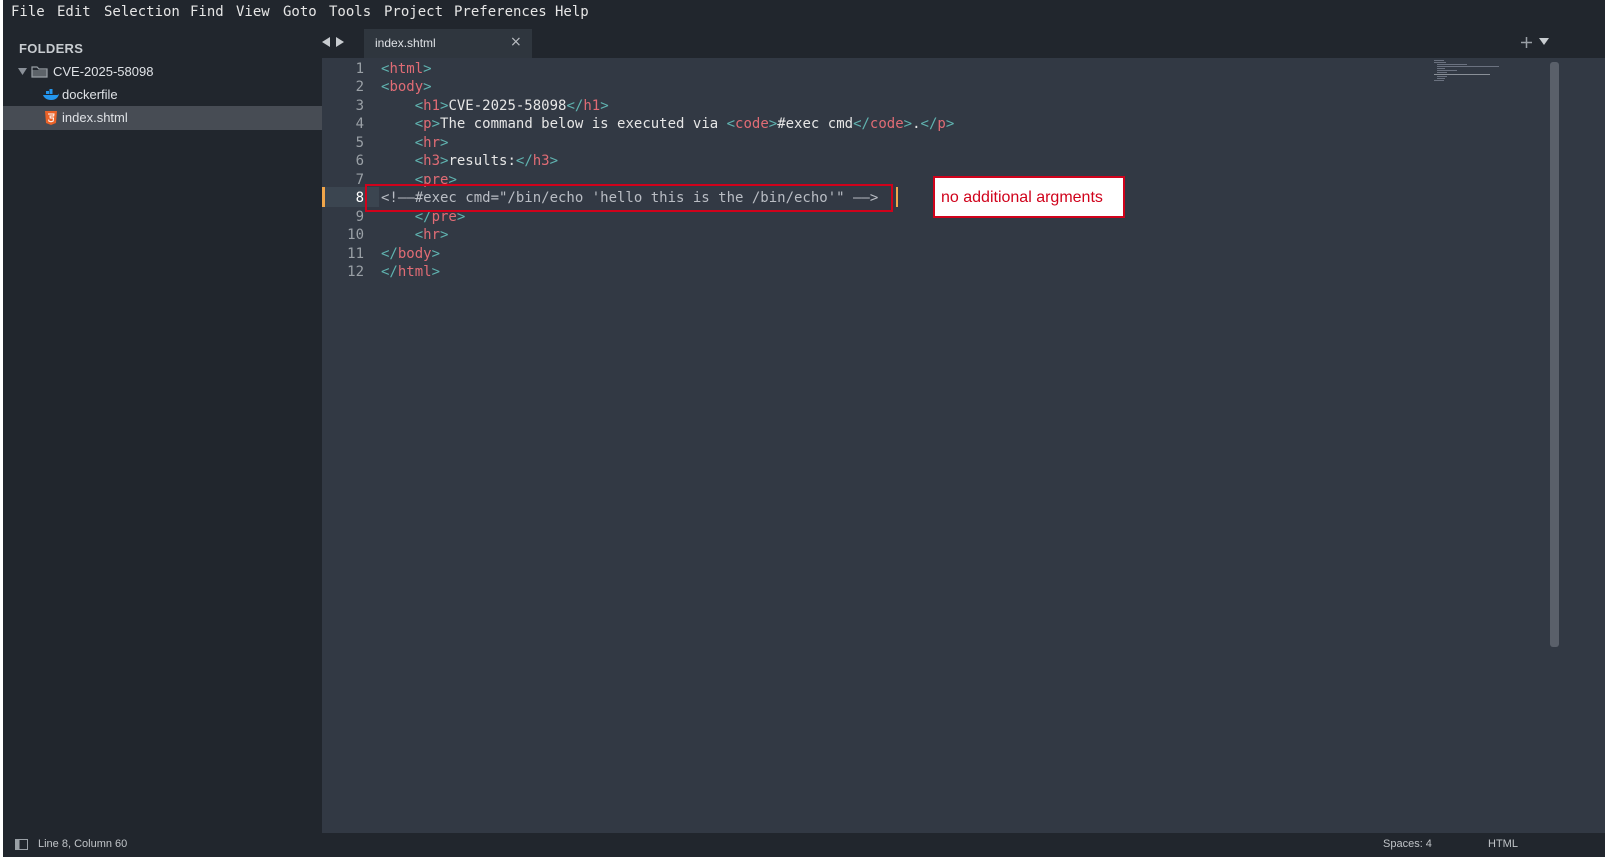  I want to click on menu-project: Project, so click(413, 12).